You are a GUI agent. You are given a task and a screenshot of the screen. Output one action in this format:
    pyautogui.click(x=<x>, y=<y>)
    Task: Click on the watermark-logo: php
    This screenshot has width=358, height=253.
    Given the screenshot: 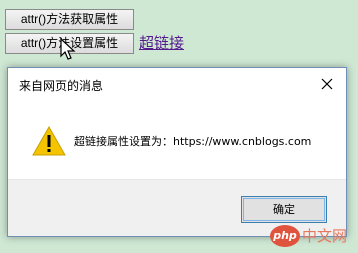 What is the action you would take?
    pyautogui.click(x=285, y=236)
    